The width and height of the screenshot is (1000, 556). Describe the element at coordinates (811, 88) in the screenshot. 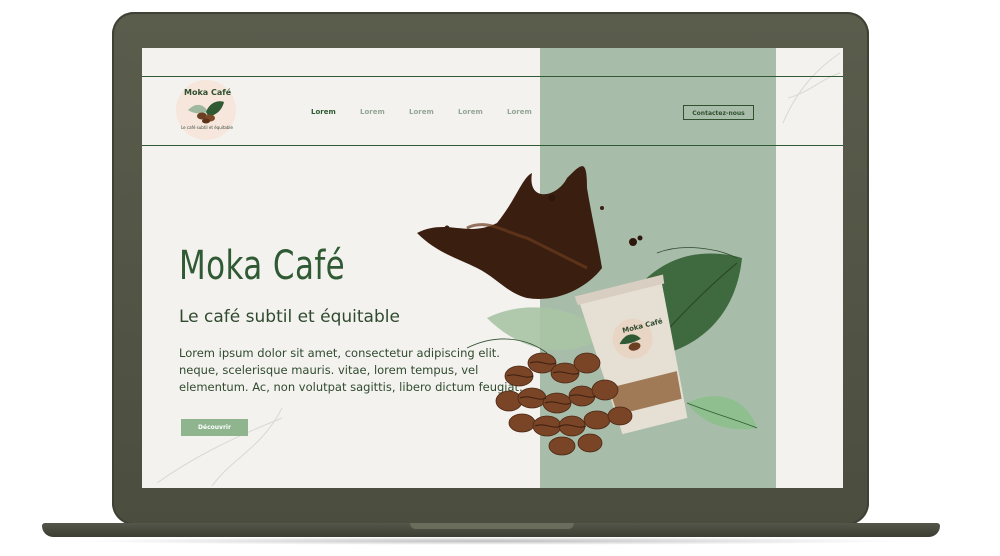

I see `leaf-outline-corner-icon` at that location.